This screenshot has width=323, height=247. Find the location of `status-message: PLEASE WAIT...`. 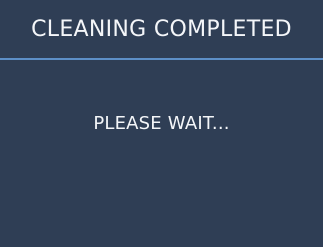

status-message: PLEASE WAIT... is located at coordinates (161, 123).